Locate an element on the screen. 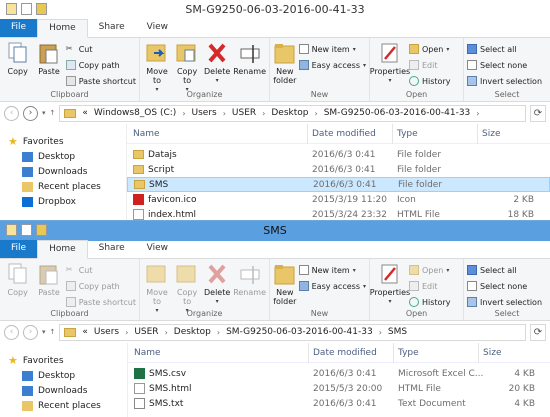  easy-access-icon is located at coordinates (303, 65).